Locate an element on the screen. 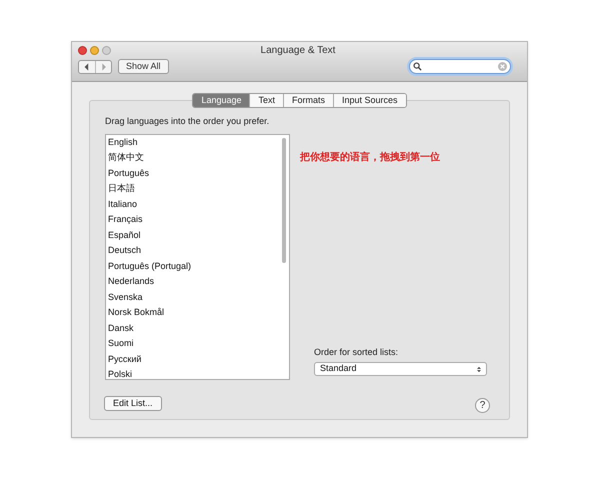 Image resolution: width=600 pixels, height=480 pixels. language-item: Svenska is located at coordinates (125, 297).